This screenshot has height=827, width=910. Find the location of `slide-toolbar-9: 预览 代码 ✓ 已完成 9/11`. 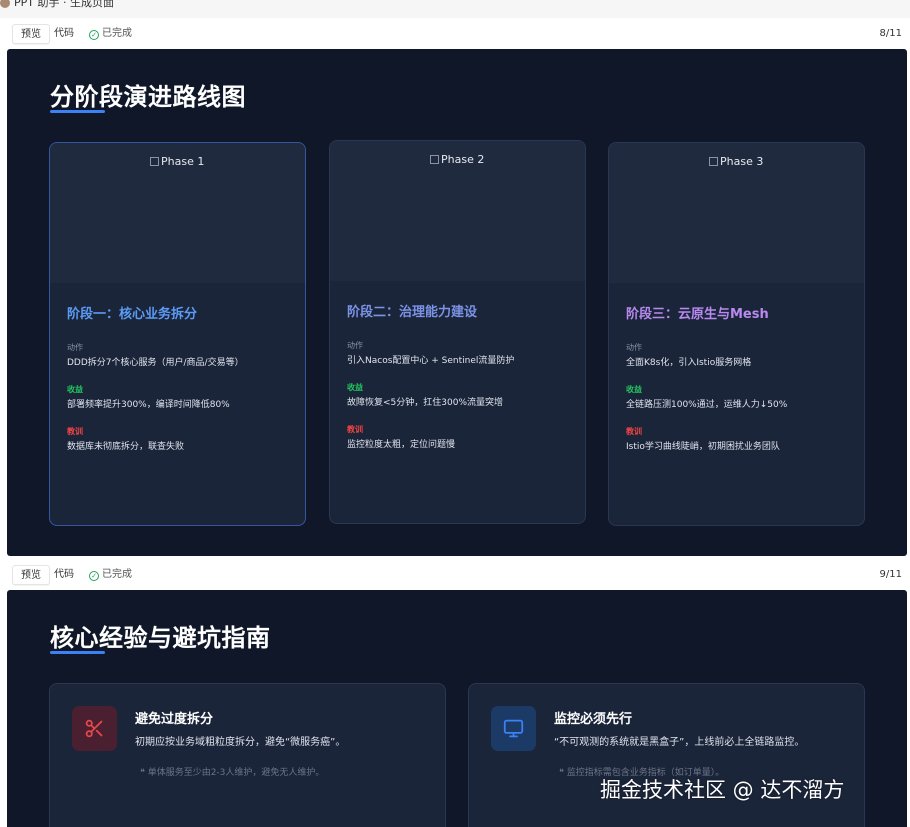

slide-toolbar-9: 预览 代码 ✓ 已完成 9/11 is located at coordinates (455, 575).